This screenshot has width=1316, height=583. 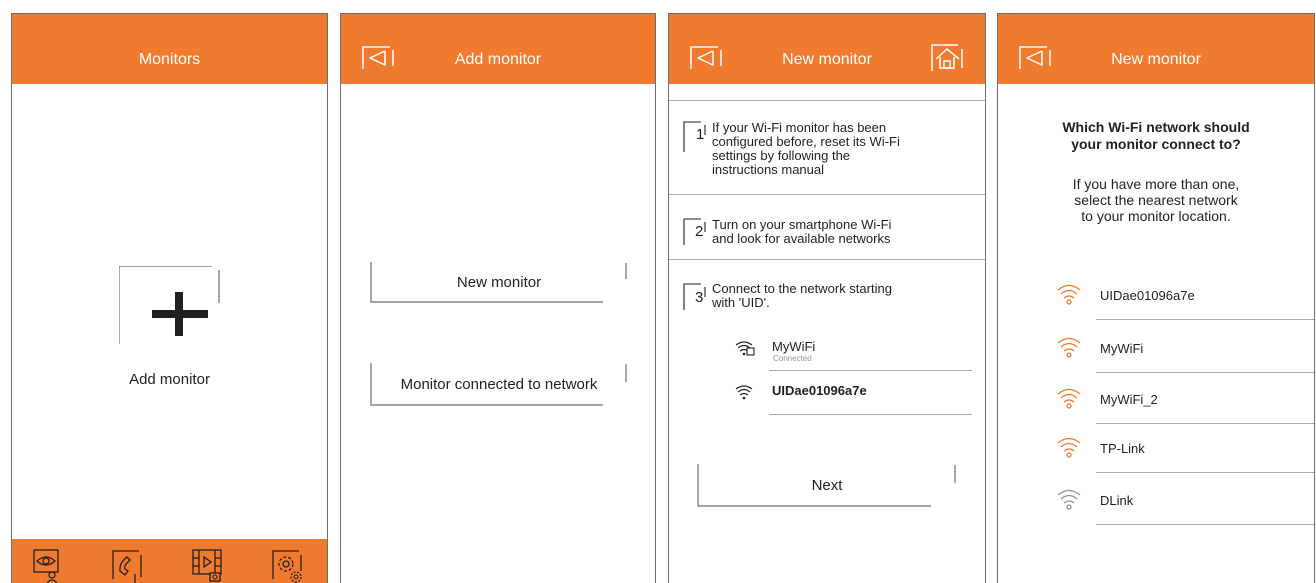 What do you see at coordinates (699, 231) in the screenshot?
I see `step-number: 2` at bounding box center [699, 231].